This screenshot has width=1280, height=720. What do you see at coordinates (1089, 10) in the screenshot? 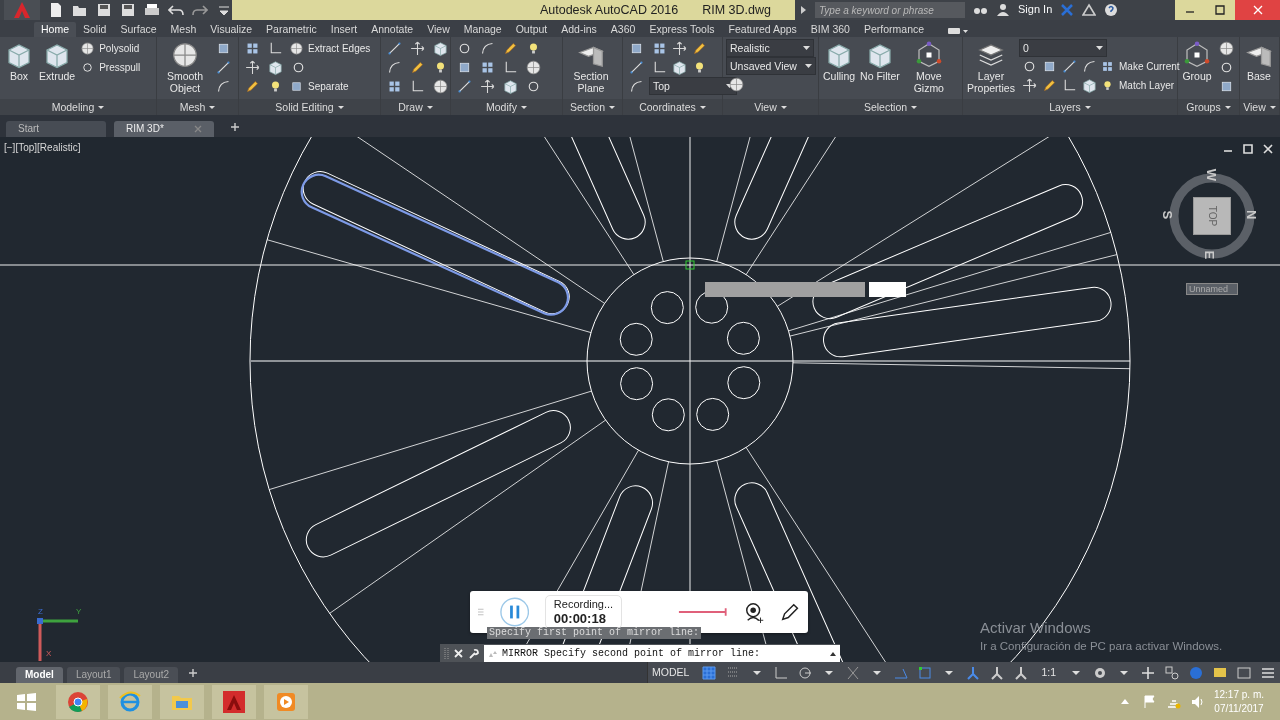
I see `triangle-icon` at bounding box center [1089, 10].